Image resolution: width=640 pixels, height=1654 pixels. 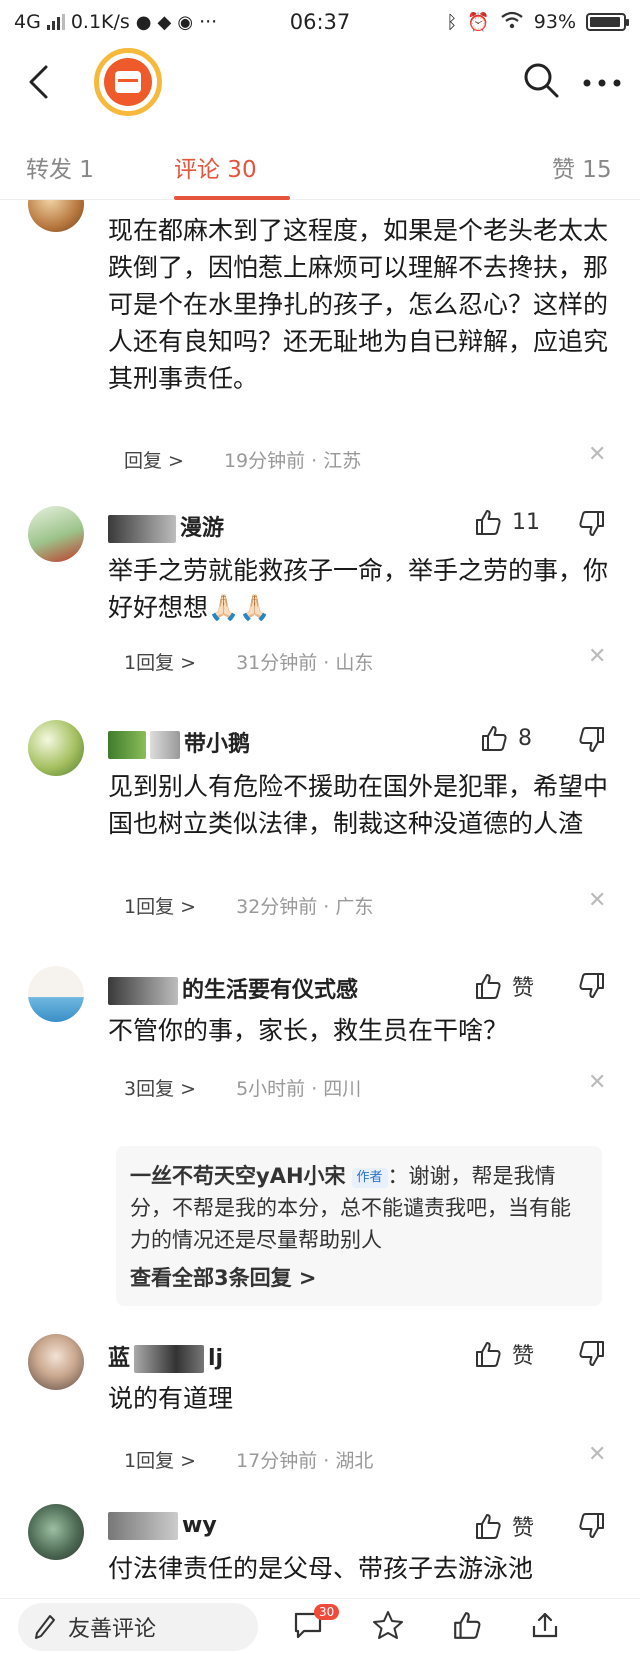 I want to click on thumb-up-icon, so click(x=467, y=1625).